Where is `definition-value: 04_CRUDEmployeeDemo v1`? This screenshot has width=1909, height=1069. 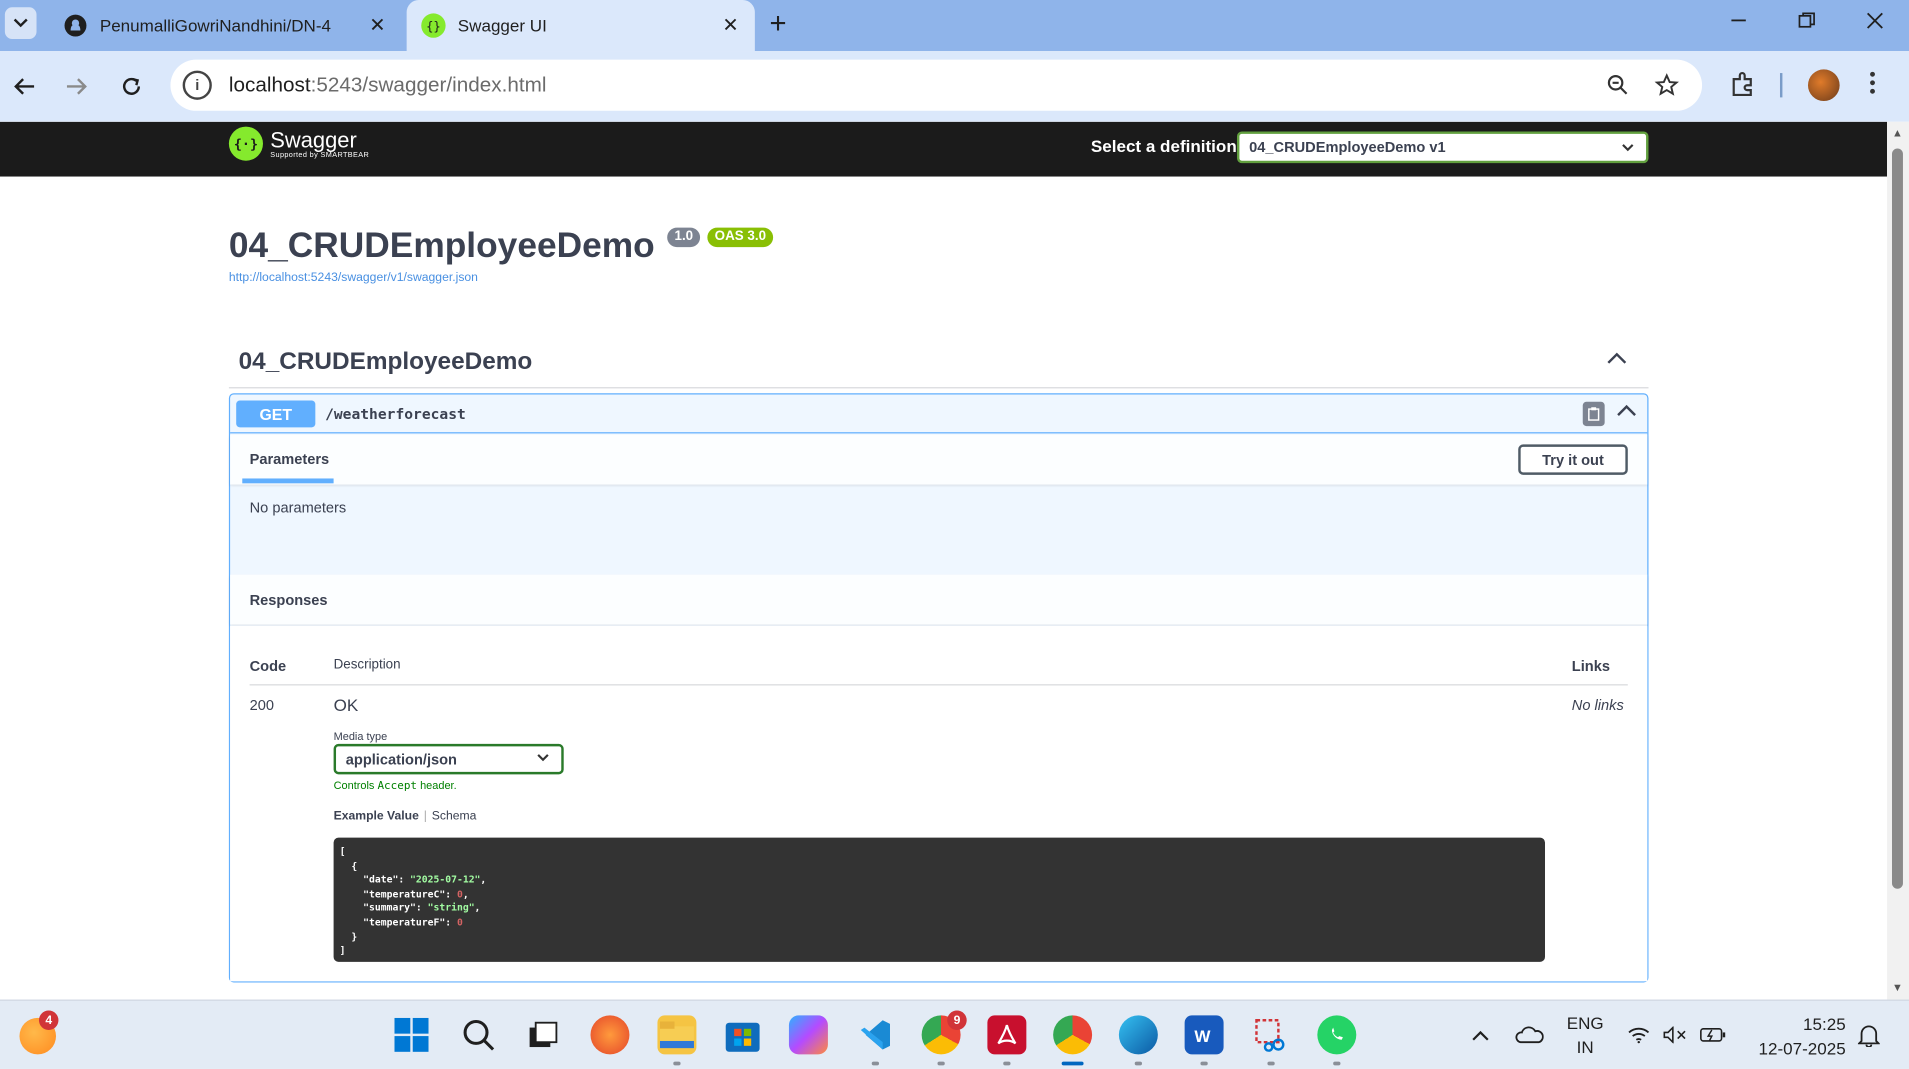
definition-value: 04_CRUDEmployeeDemo v1 is located at coordinates (1347, 147).